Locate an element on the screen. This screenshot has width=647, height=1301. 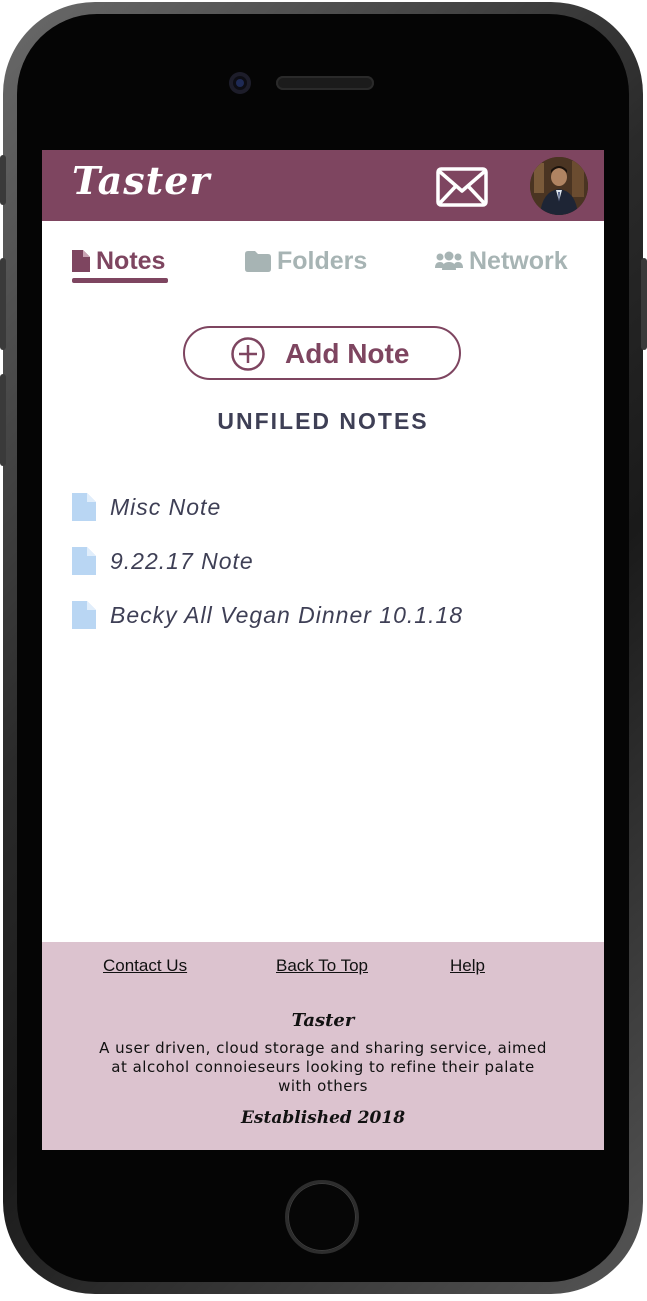
note-title: Becky All Vegan Dinner 10.1.18 is located at coordinates (287, 614).